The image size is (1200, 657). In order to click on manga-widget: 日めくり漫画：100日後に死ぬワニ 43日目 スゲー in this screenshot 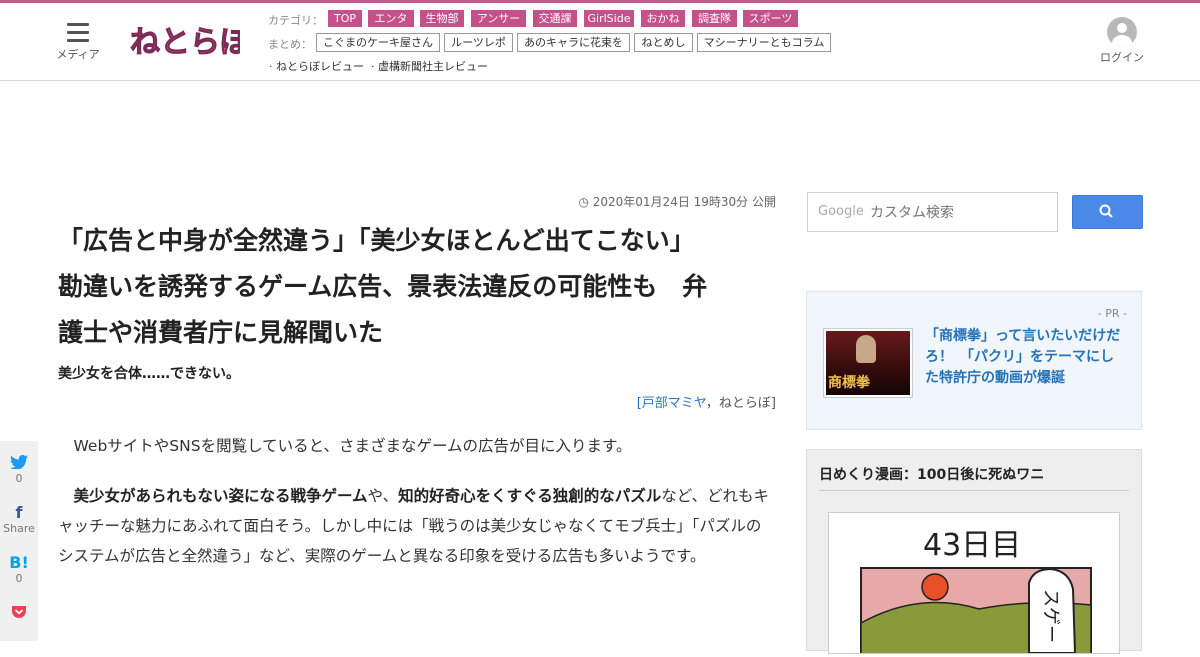, I will do `click(974, 553)`.